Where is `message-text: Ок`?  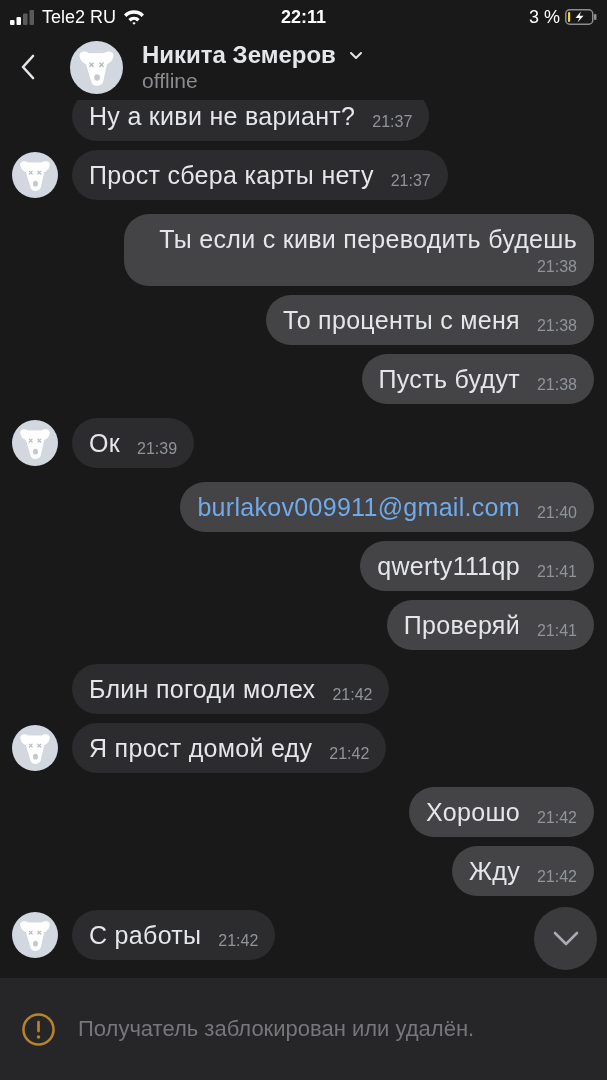 message-text: Ок is located at coordinates (104, 443).